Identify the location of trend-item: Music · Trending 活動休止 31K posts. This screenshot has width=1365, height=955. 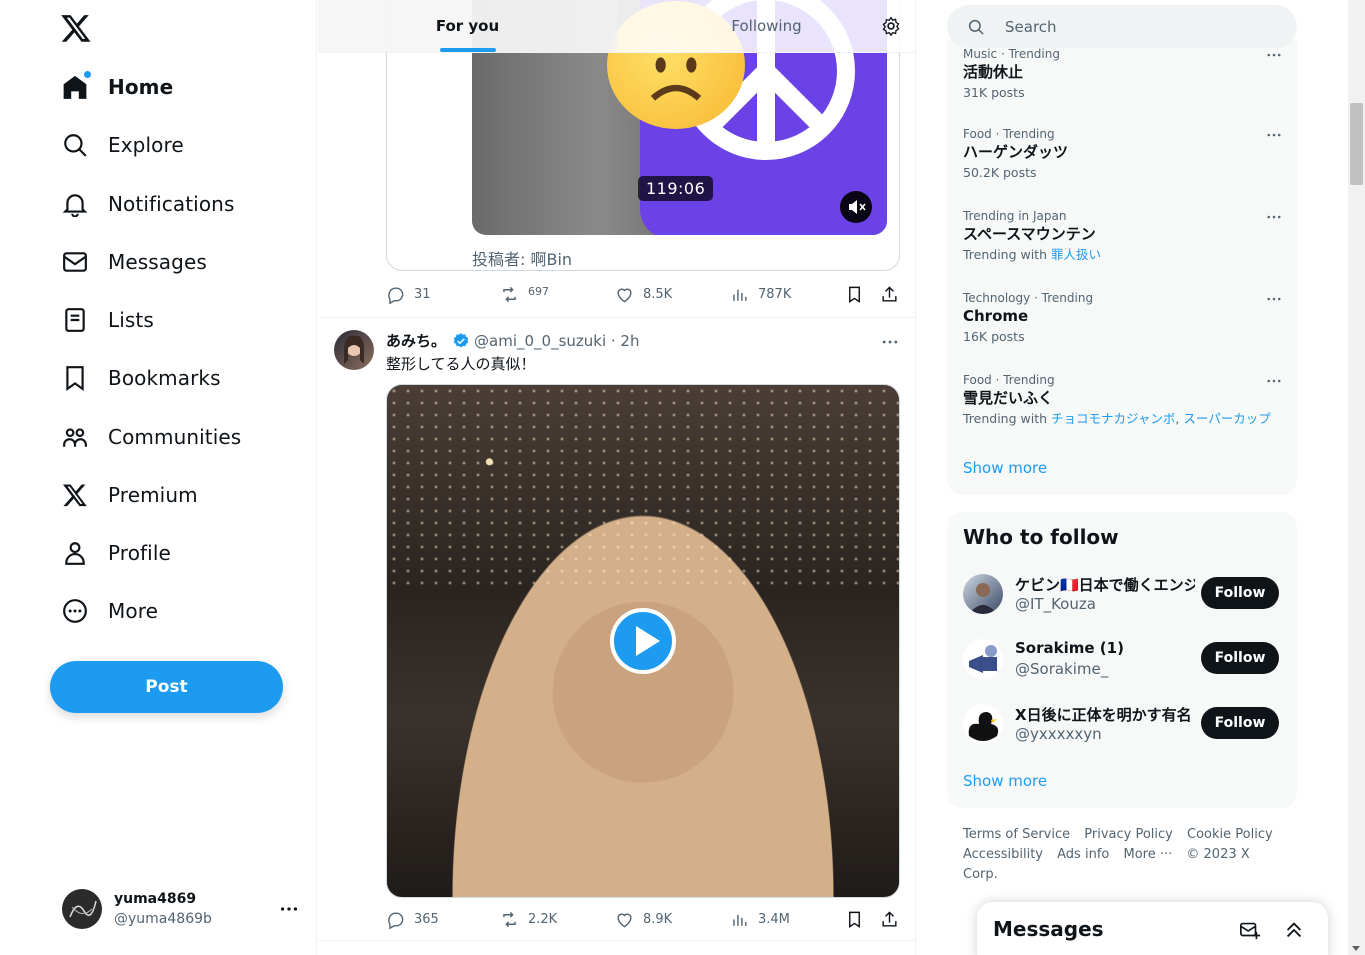
(1123, 74).